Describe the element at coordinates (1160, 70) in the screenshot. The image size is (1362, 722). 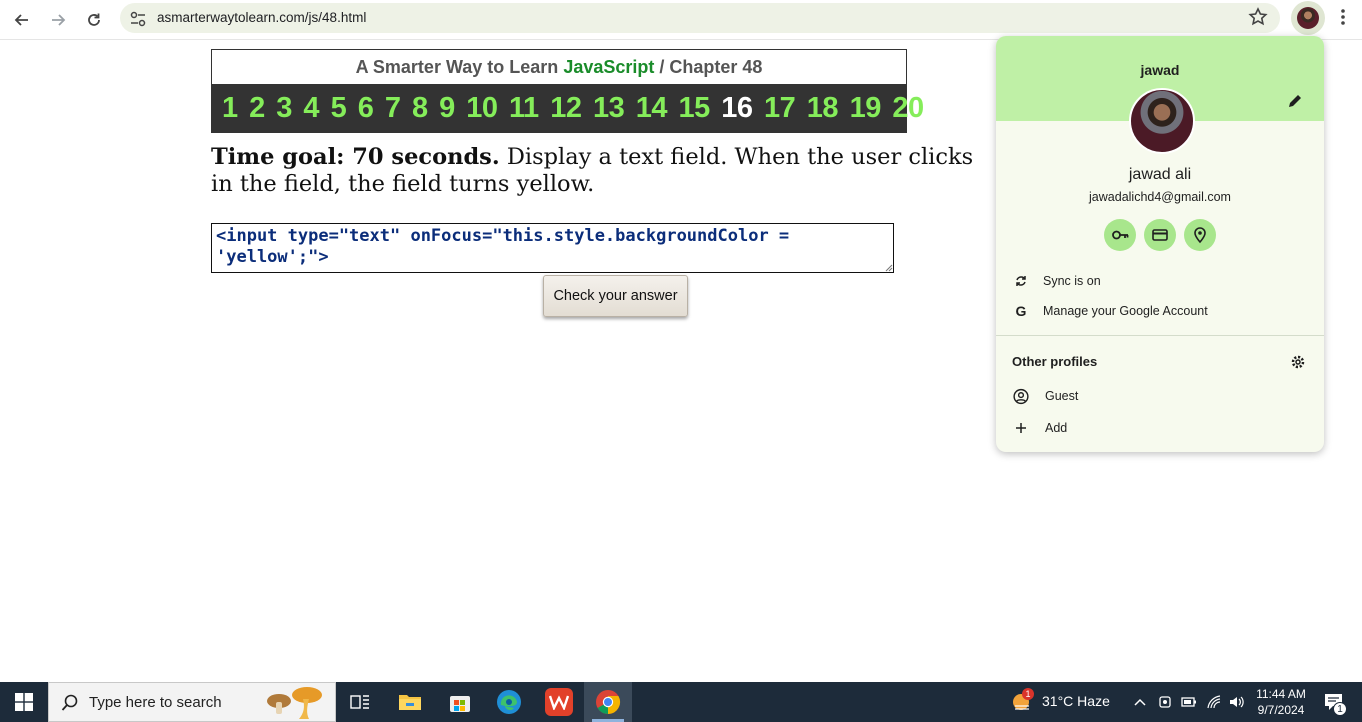
I see `profile-short-name: jawad` at that location.